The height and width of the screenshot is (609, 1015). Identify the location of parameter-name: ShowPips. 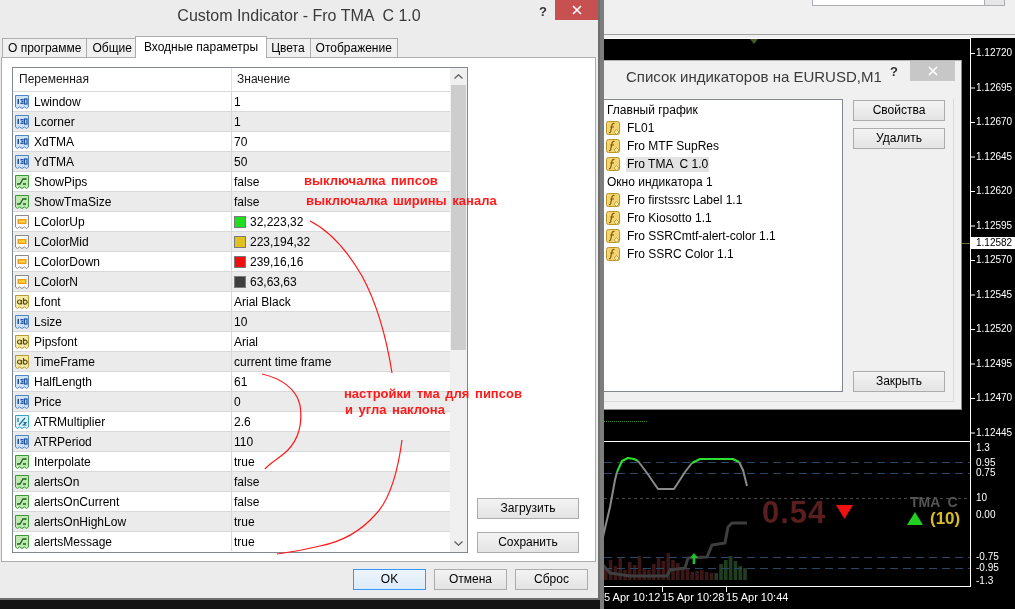
(61, 181).